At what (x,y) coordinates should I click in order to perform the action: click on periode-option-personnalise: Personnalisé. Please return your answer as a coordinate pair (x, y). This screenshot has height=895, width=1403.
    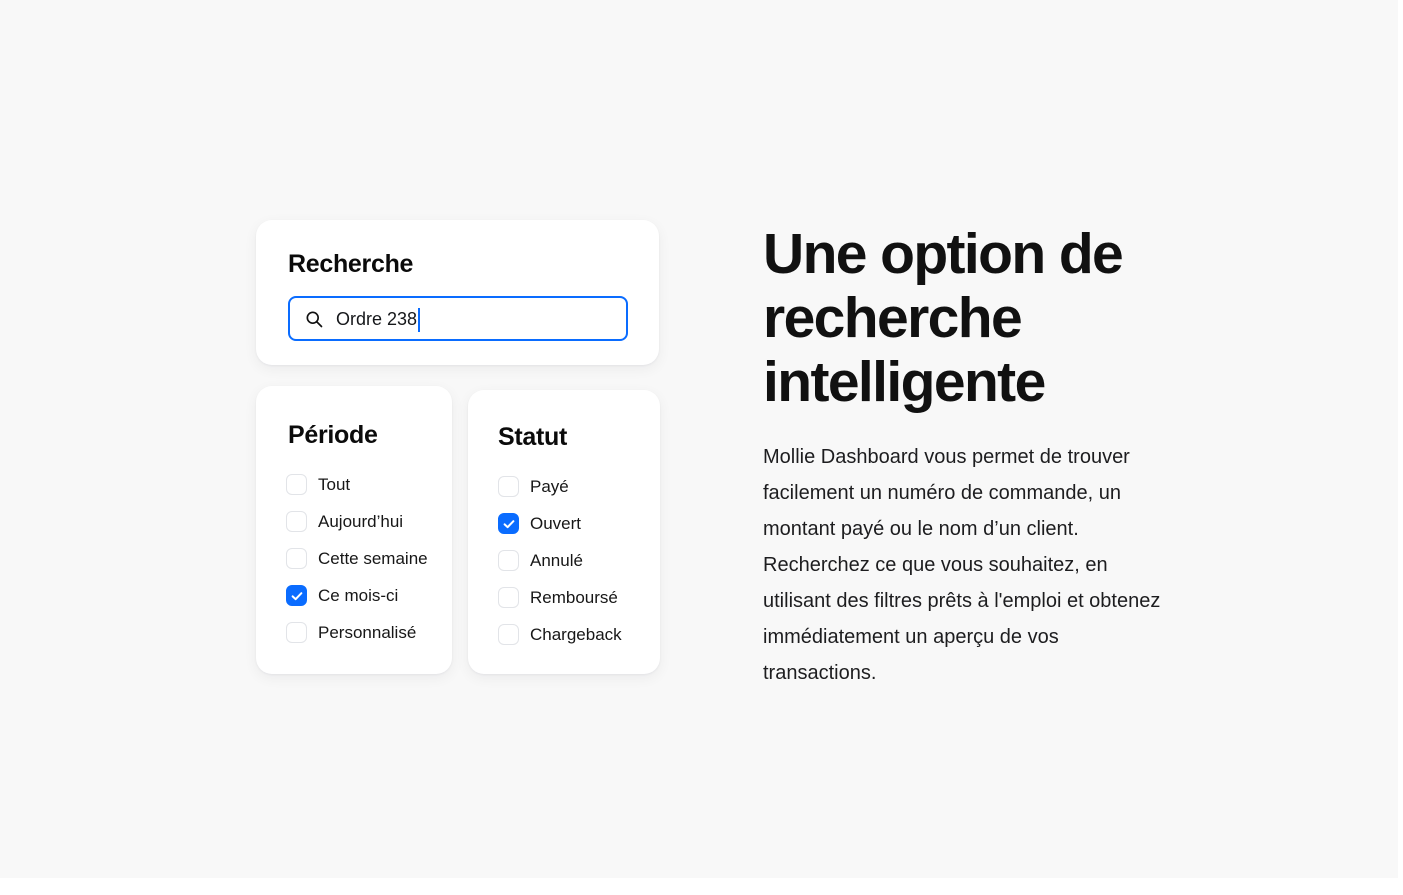
    Looking at the image, I should click on (357, 632).